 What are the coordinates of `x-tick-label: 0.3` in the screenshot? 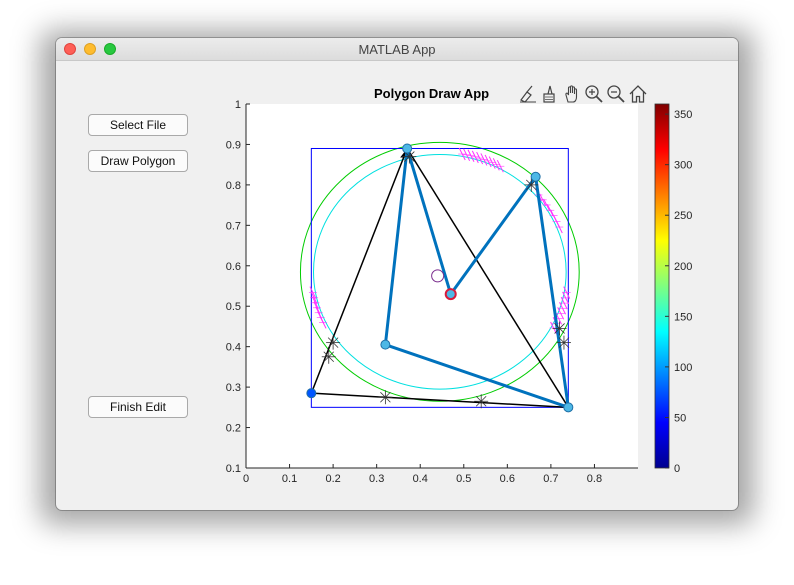 It's located at (376, 479).